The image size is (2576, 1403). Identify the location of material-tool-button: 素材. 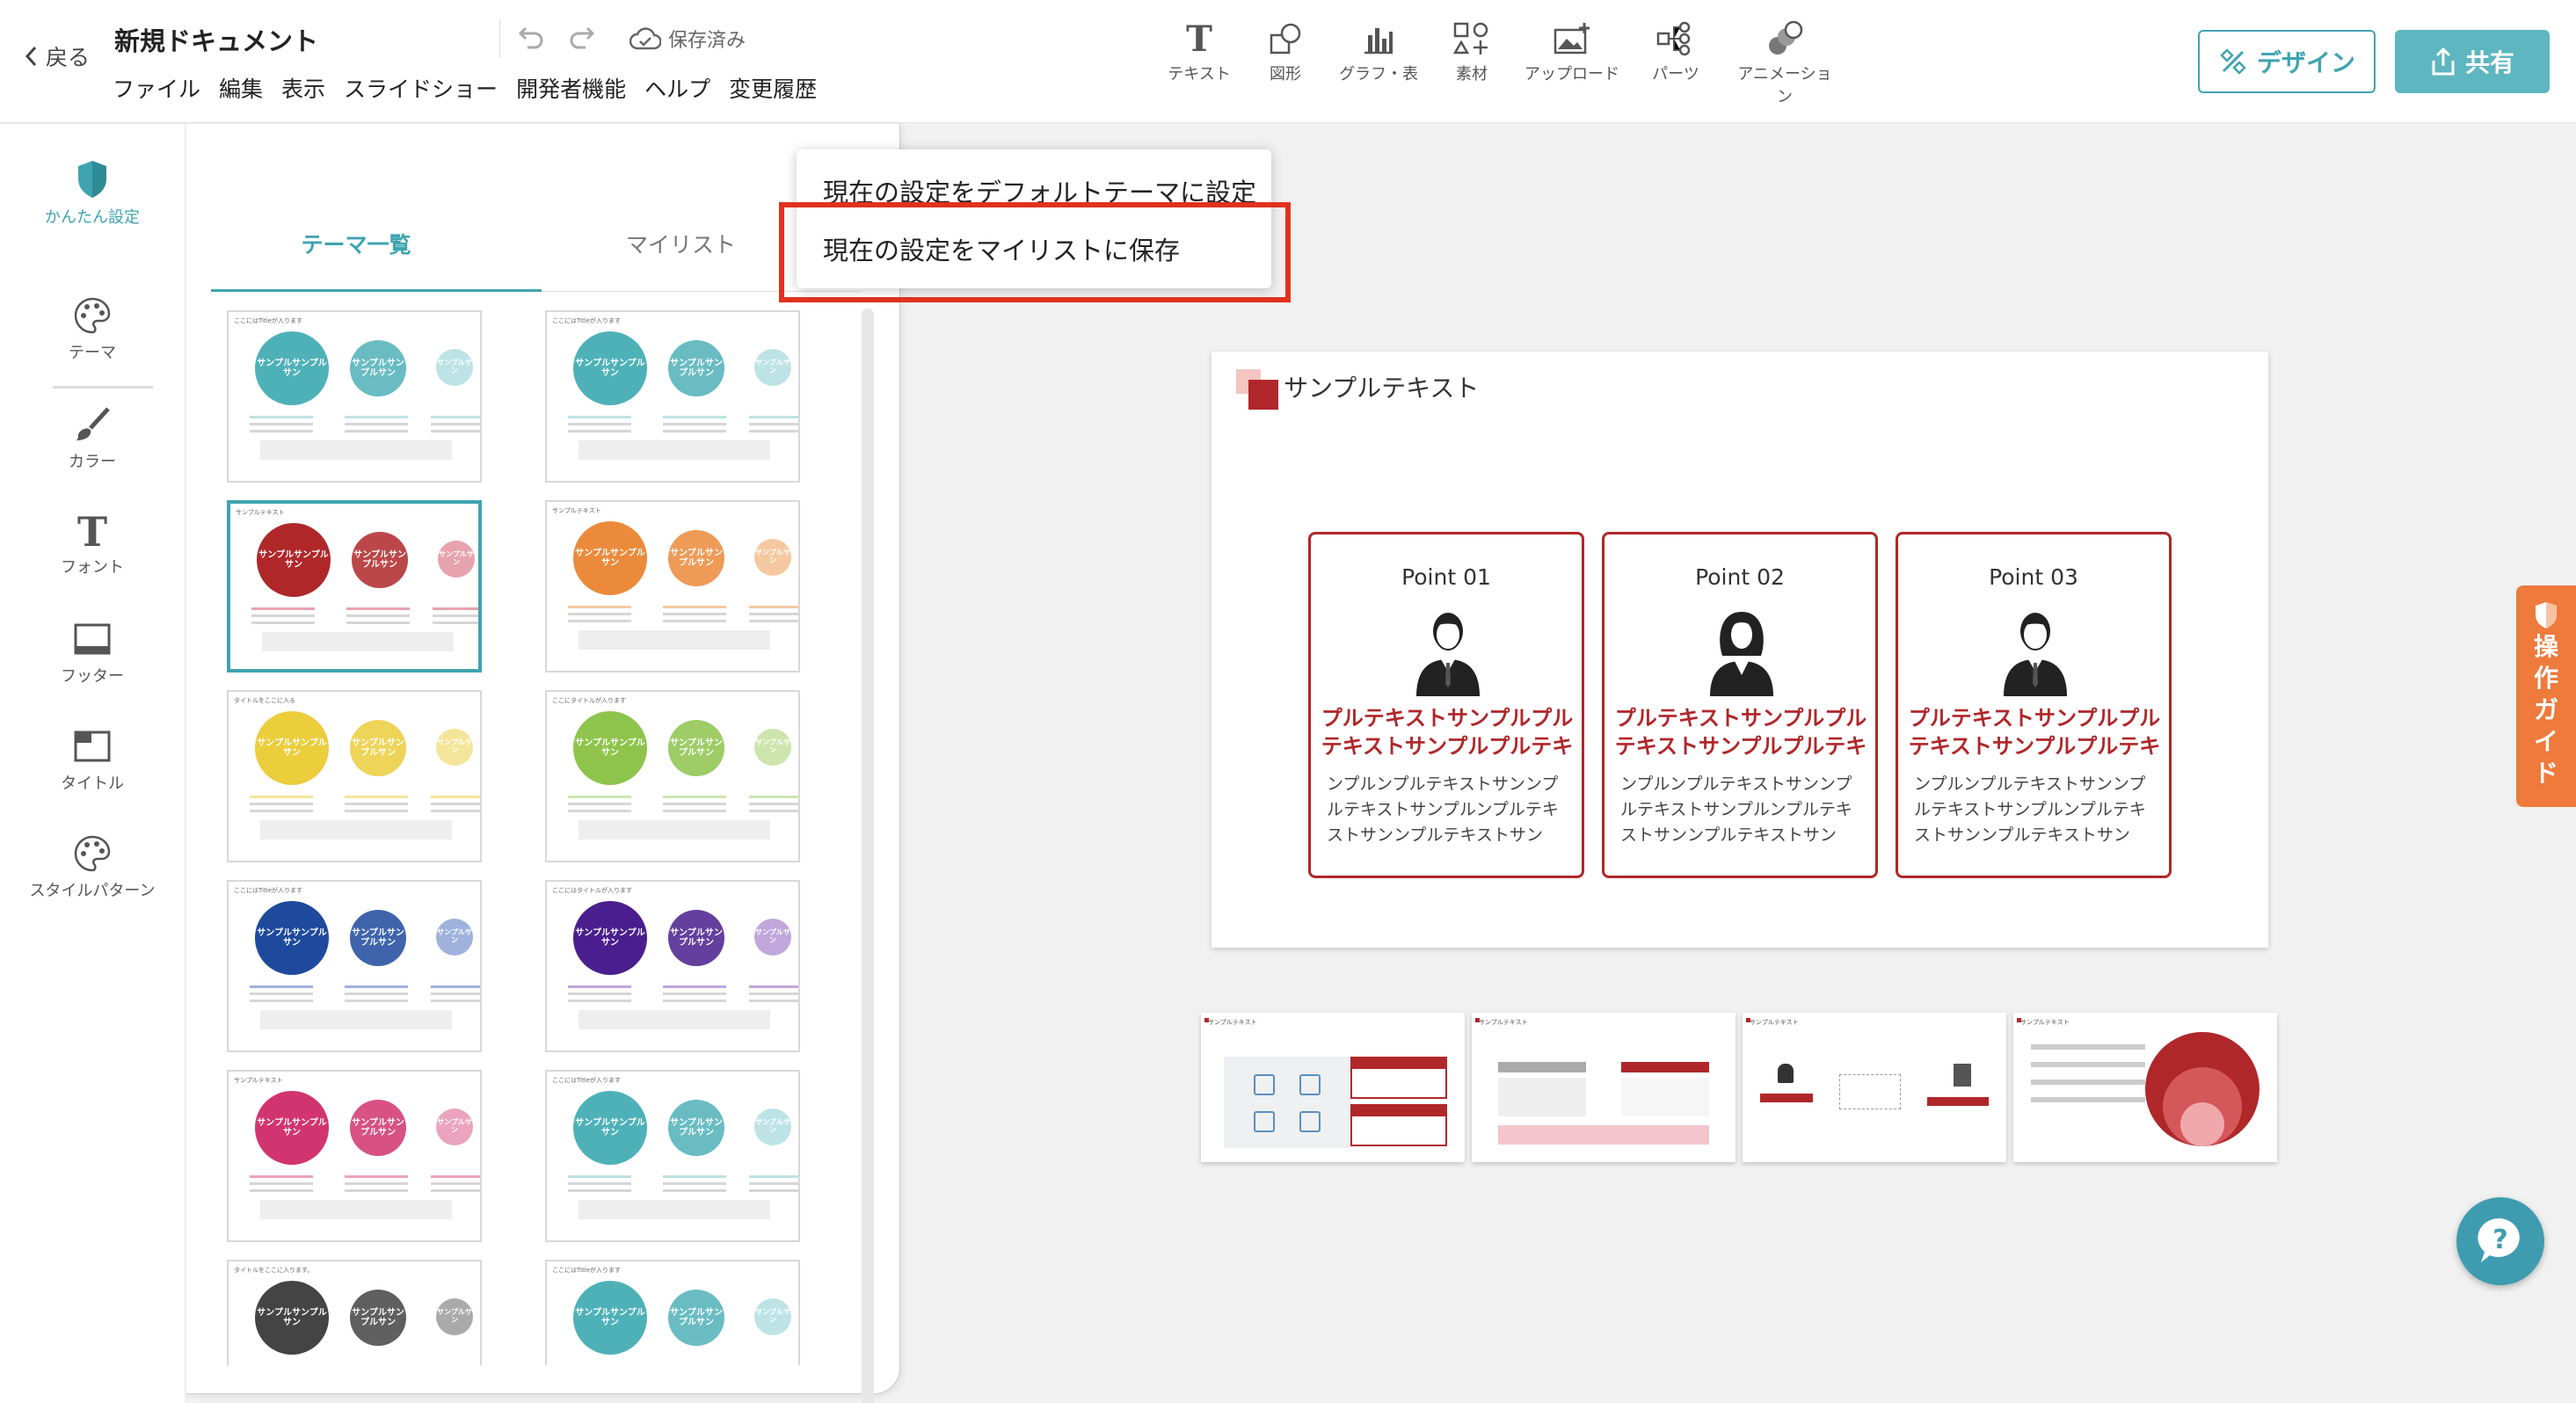
(1471, 53).